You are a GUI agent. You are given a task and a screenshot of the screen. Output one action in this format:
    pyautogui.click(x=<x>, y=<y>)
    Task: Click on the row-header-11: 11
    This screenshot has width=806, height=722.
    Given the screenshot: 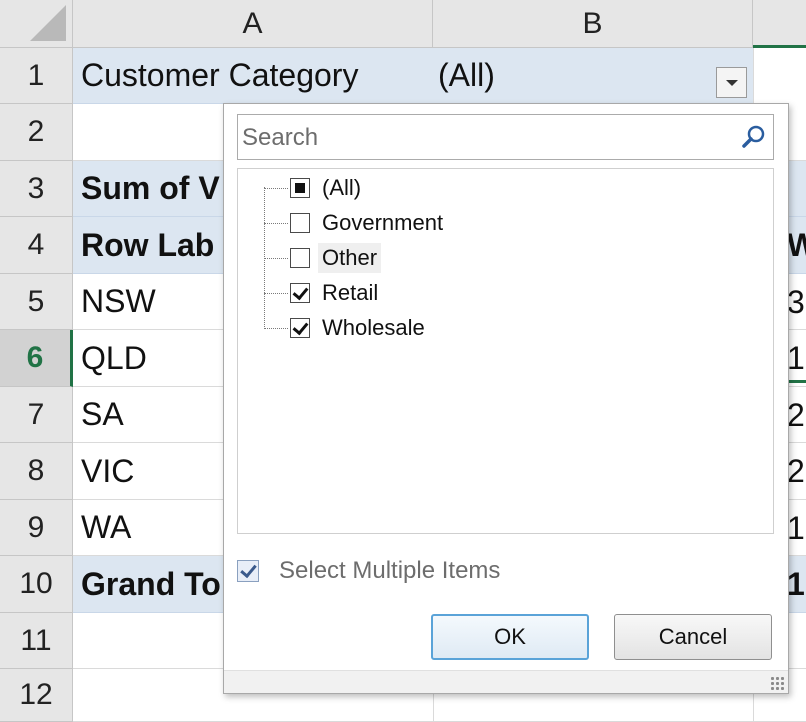 What is the action you would take?
    pyautogui.click(x=36, y=641)
    